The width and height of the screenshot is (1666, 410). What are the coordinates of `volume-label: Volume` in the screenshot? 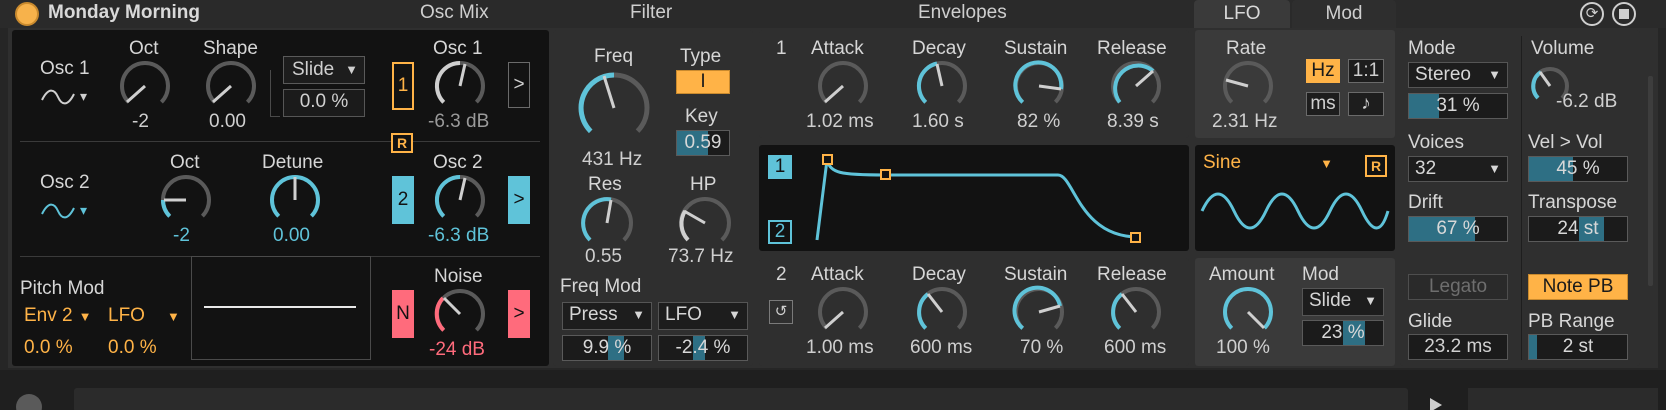 It's located at (1563, 48).